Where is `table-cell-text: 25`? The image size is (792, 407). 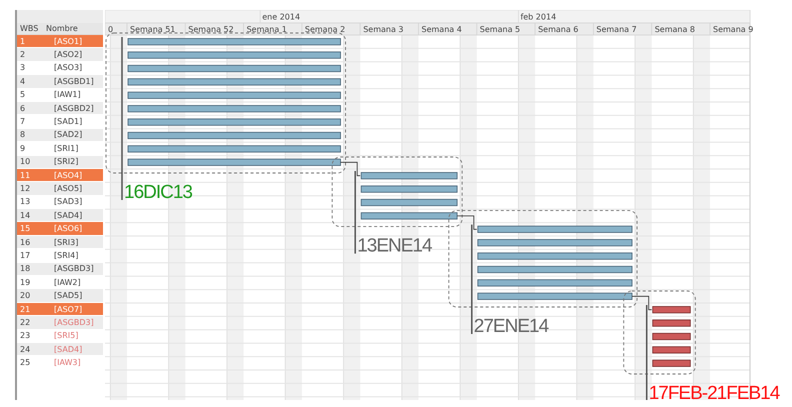
table-cell-text: 25 is located at coordinates (25, 363).